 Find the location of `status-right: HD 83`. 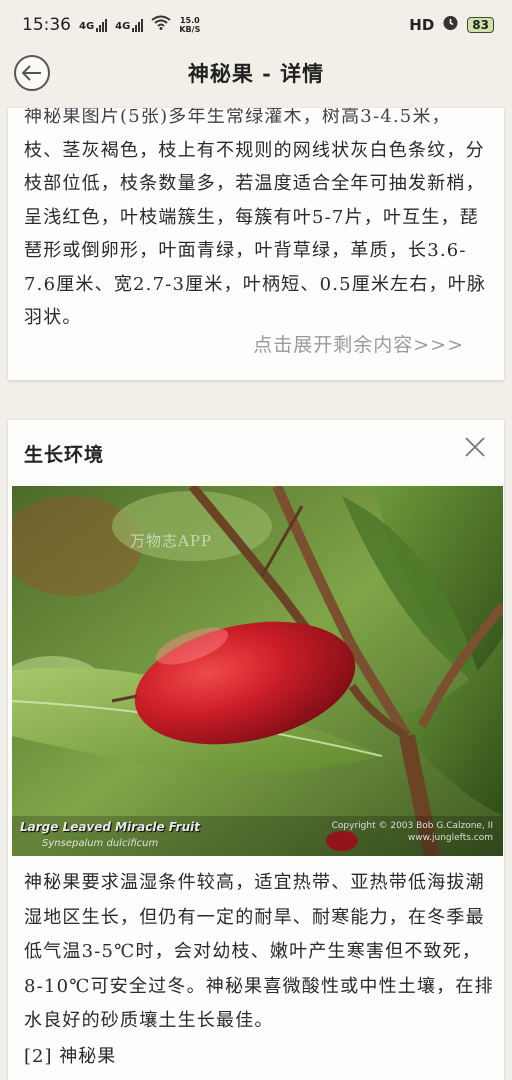

status-right: HD 83 is located at coordinates (451, 25).